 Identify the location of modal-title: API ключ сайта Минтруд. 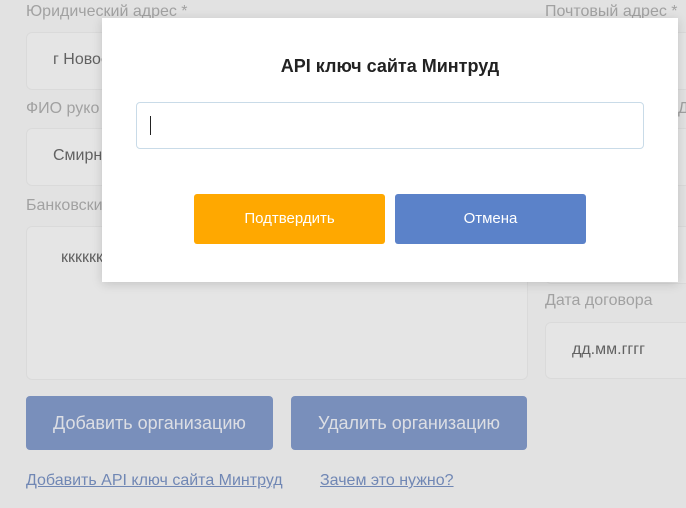
(390, 66).